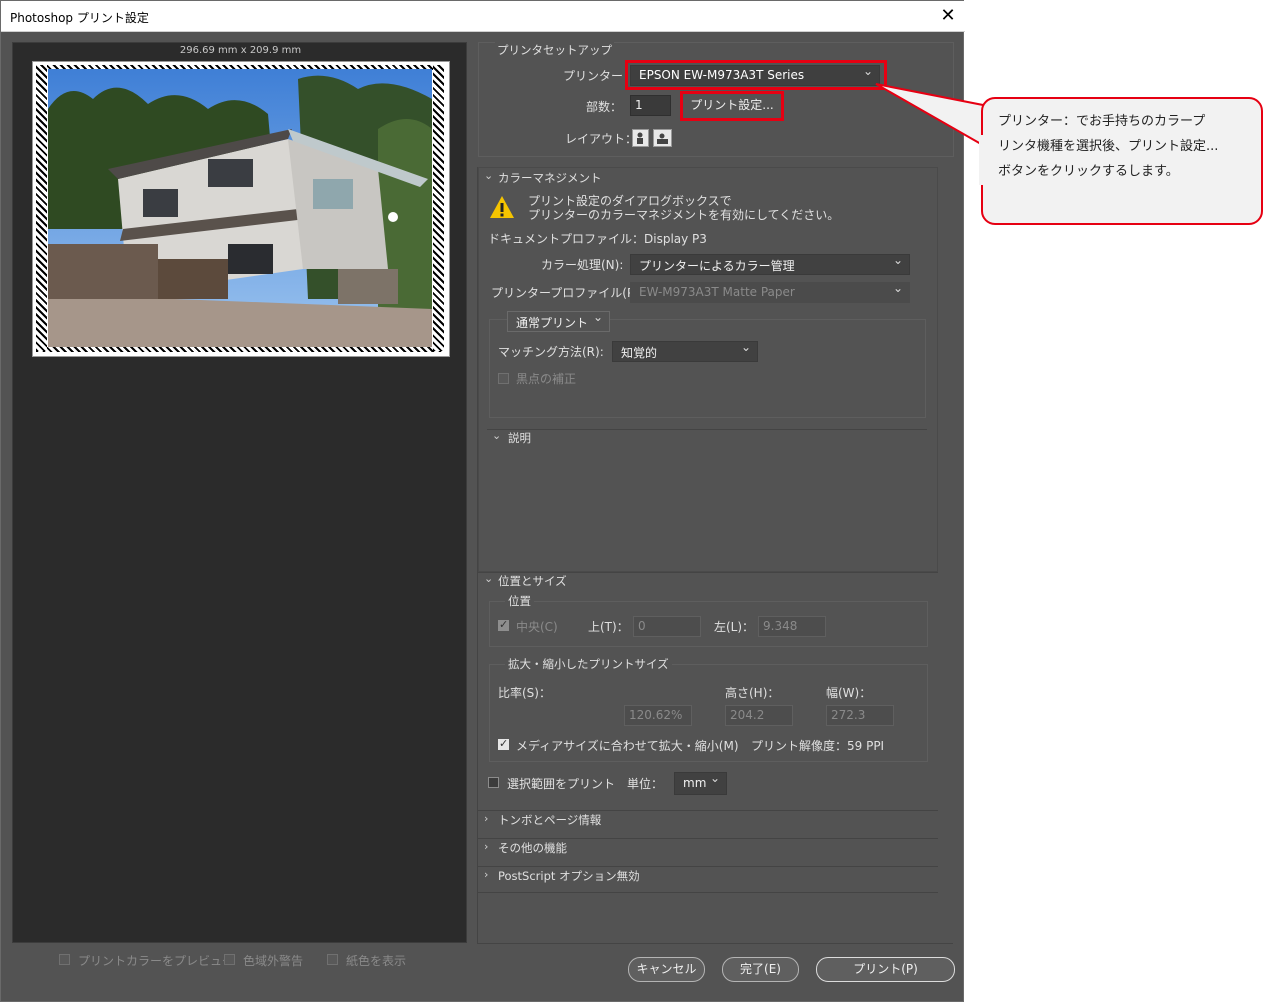 The width and height of the screenshot is (1264, 1003). I want to click on cancel-button: キャンセル, so click(666, 969).